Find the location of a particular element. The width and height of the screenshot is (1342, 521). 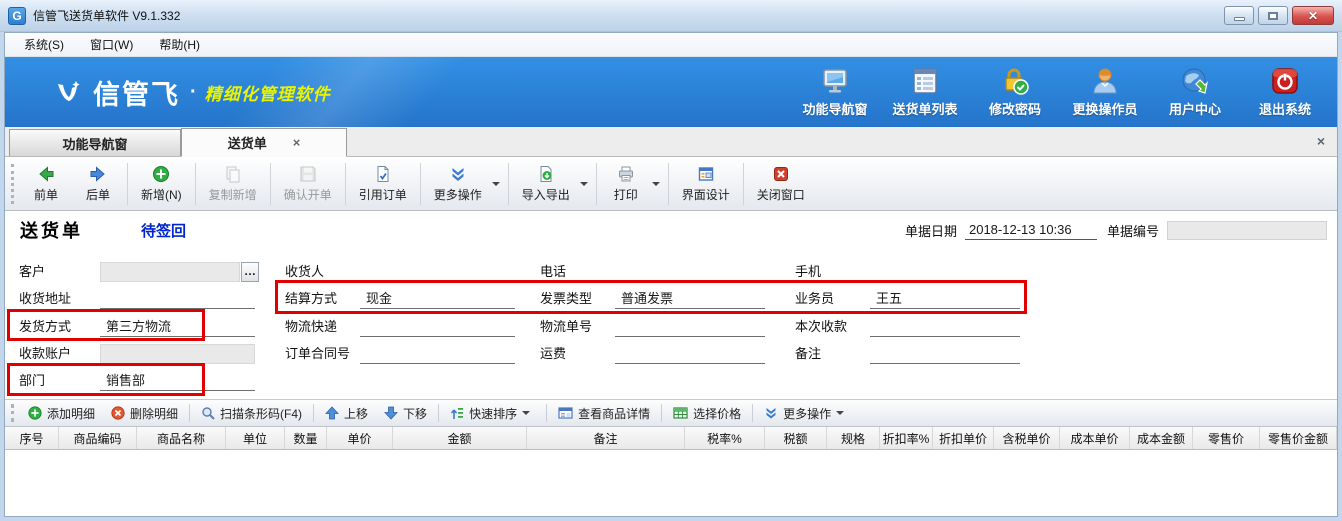

detail-more-actions-button: 更多操作 is located at coordinates (806, 413).